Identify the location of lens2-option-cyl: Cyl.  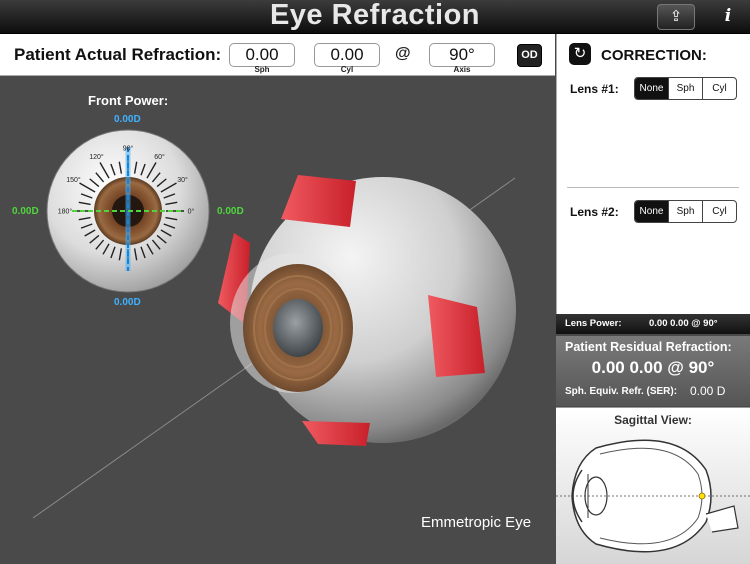
(719, 211).